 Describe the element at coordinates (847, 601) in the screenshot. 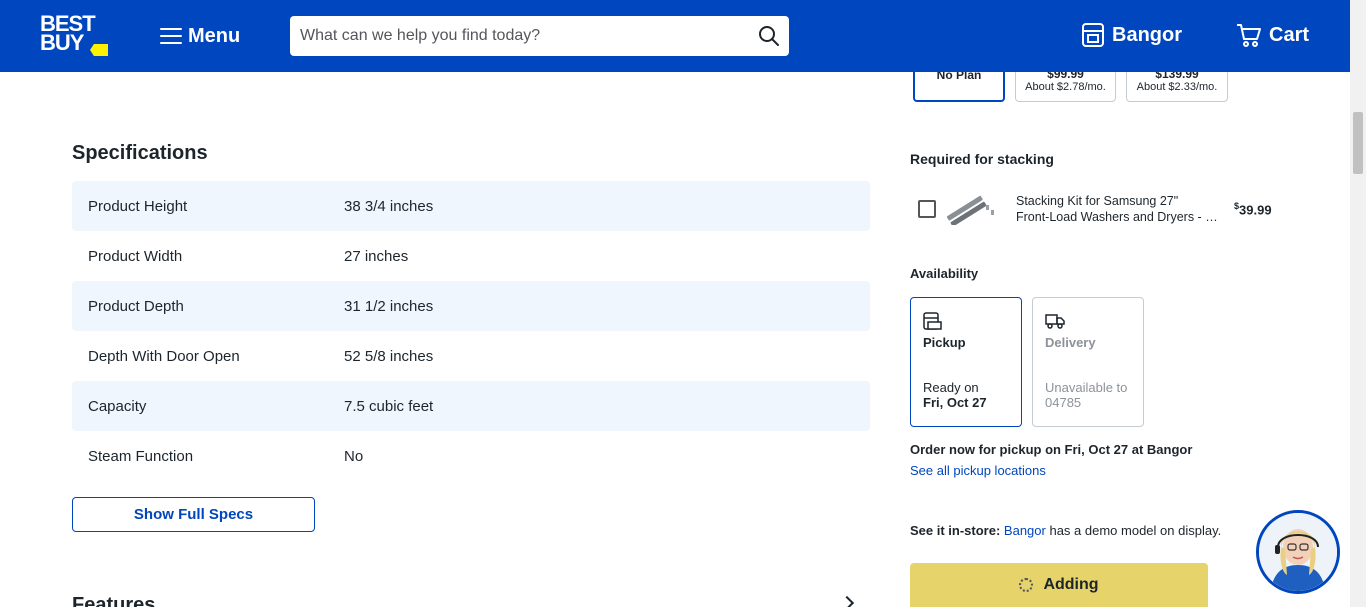

I see `chevron-right-icon` at that location.